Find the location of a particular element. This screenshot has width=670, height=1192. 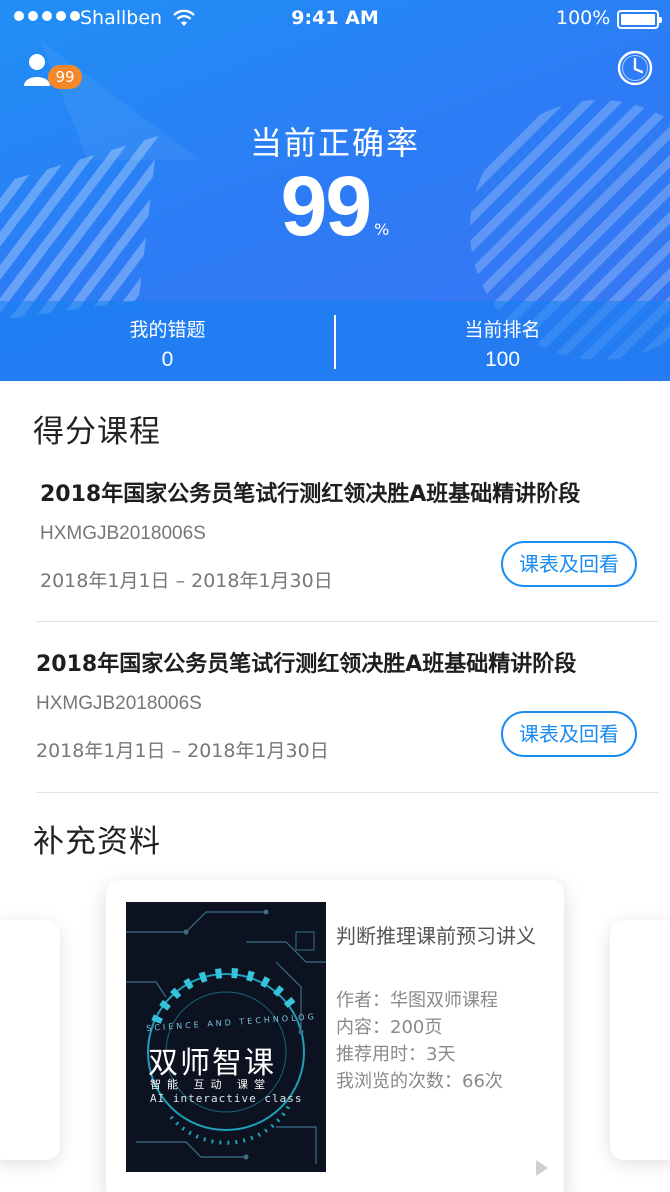

cover-subtitle: 智能 互动 课堂 is located at coordinates (210, 1084).